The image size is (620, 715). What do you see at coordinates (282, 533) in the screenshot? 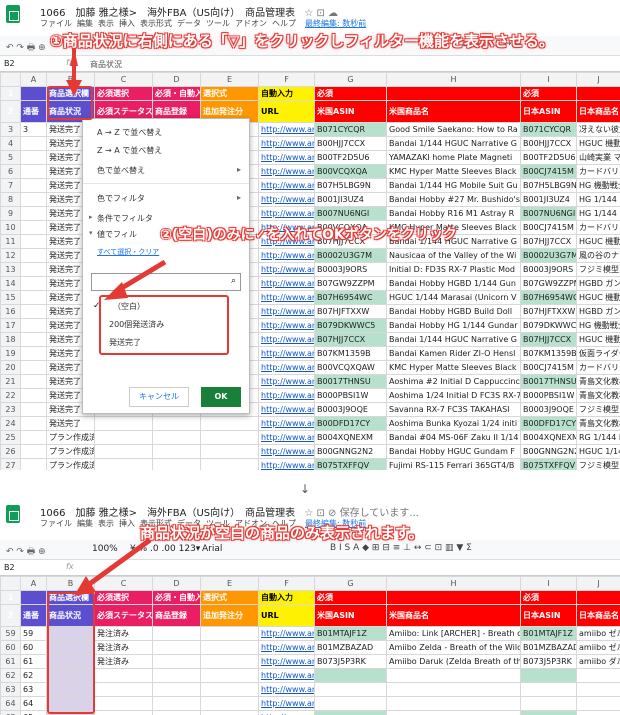
I see `step3-annotation: 商品状況が空白の商品のみ表示されます。` at bounding box center [282, 533].